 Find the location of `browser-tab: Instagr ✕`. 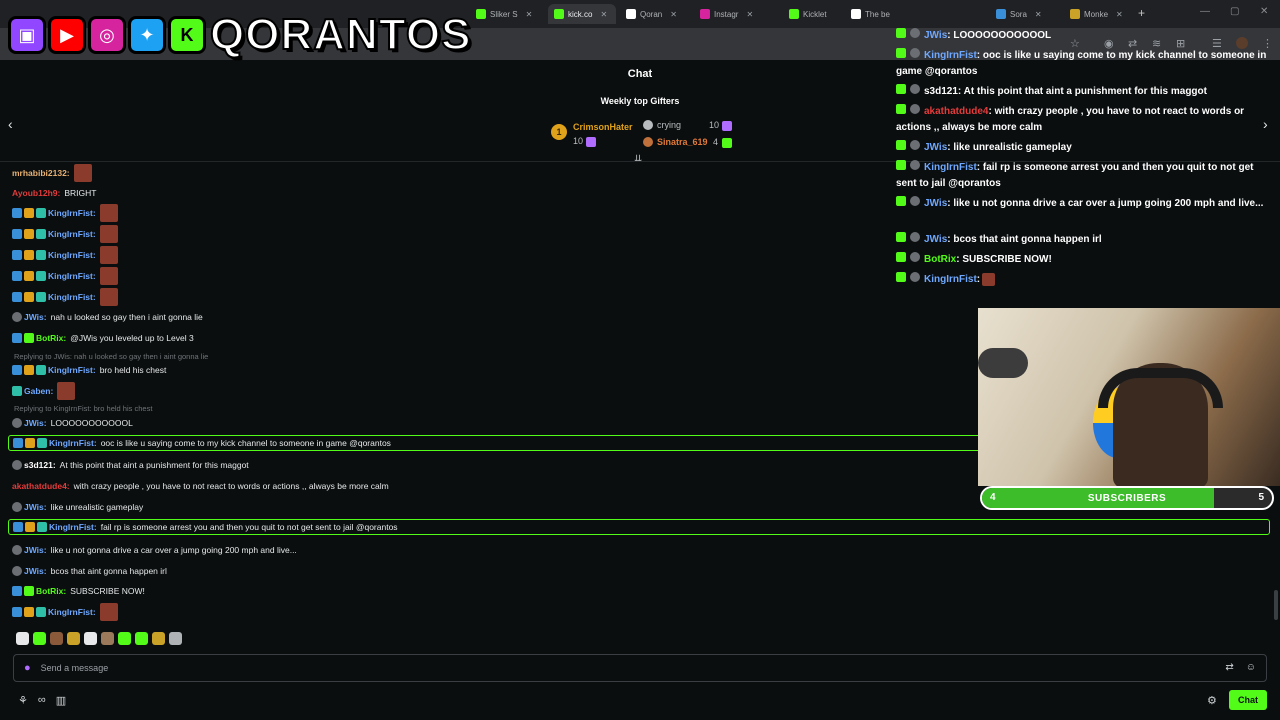

browser-tab: Instagr ✕ is located at coordinates (738, 14).